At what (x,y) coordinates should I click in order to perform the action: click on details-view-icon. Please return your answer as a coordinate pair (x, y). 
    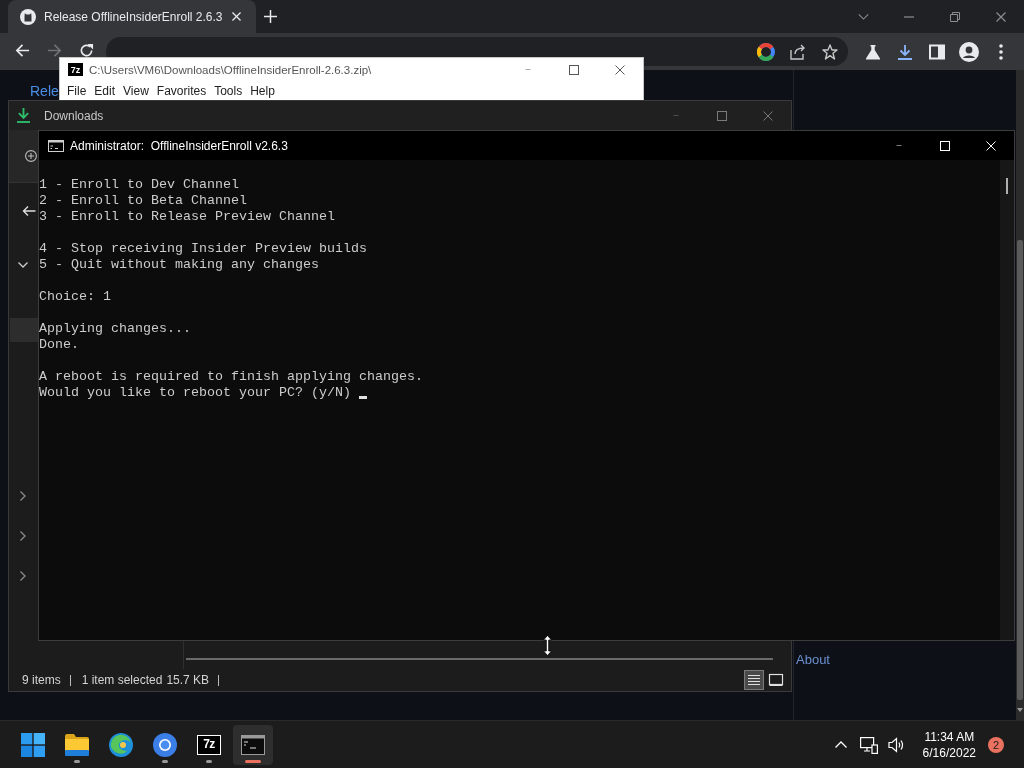
    Looking at the image, I should click on (754, 680).